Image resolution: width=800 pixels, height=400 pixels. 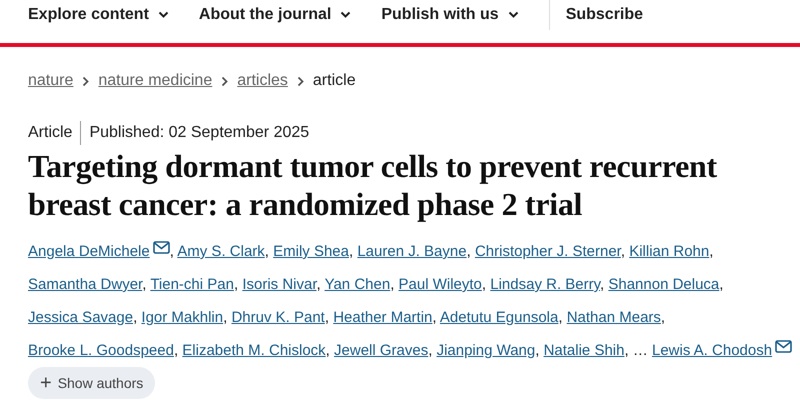 What do you see at coordinates (98, 15) in the screenshot?
I see `nav-menu-item: Explore content` at bounding box center [98, 15].